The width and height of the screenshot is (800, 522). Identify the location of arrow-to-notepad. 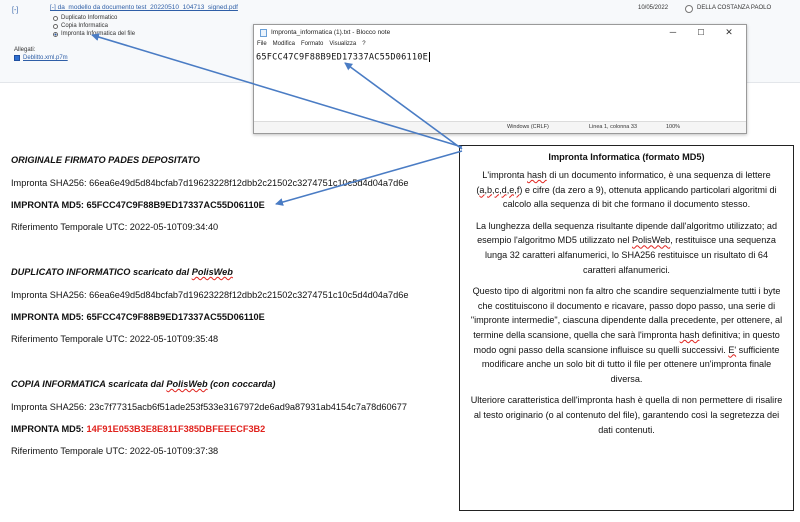
(403, 106).